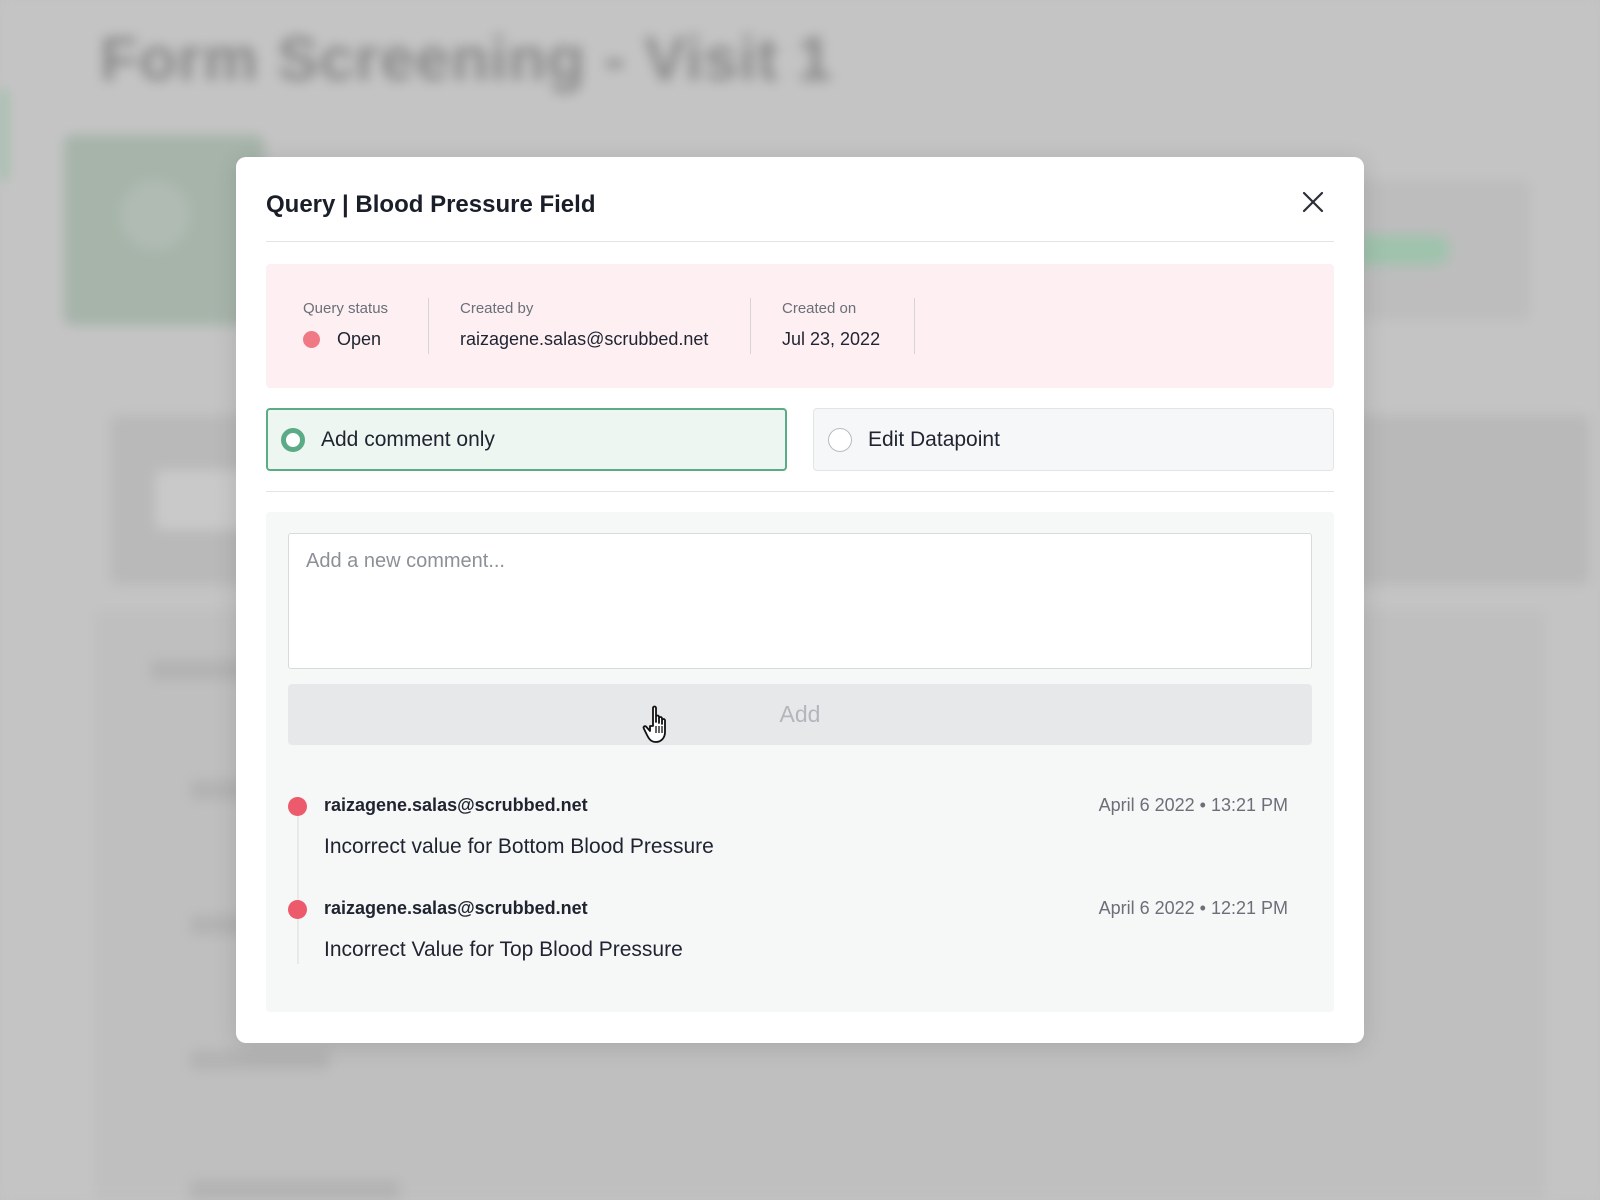 The height and width of the screenshot is (1200, 1600). Describe the element at coordinates (346, 308) in the screenshot. I see `query-status-label: Query status` at that location.